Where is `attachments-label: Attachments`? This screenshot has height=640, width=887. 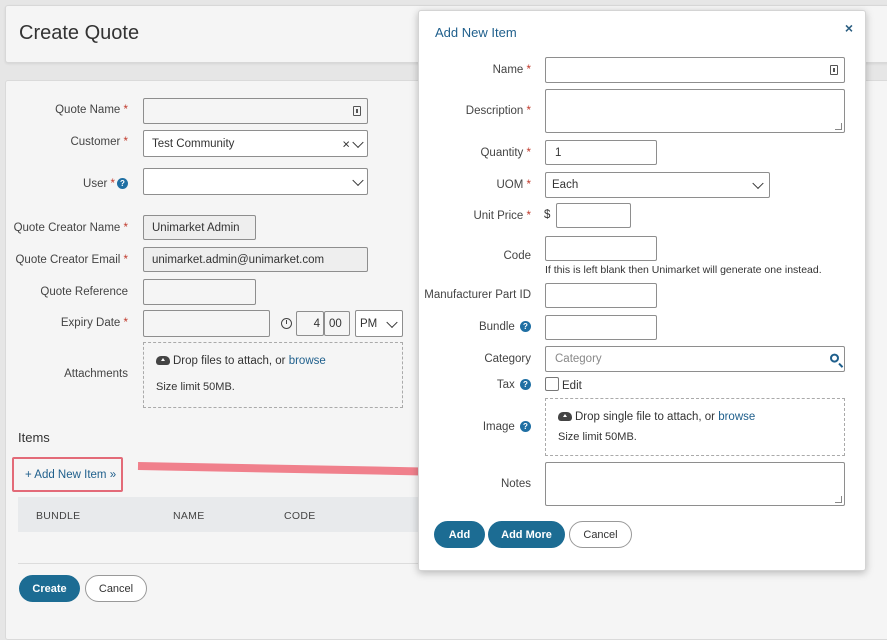
attachments-label: Attachments is located at coordinates (96, 374).